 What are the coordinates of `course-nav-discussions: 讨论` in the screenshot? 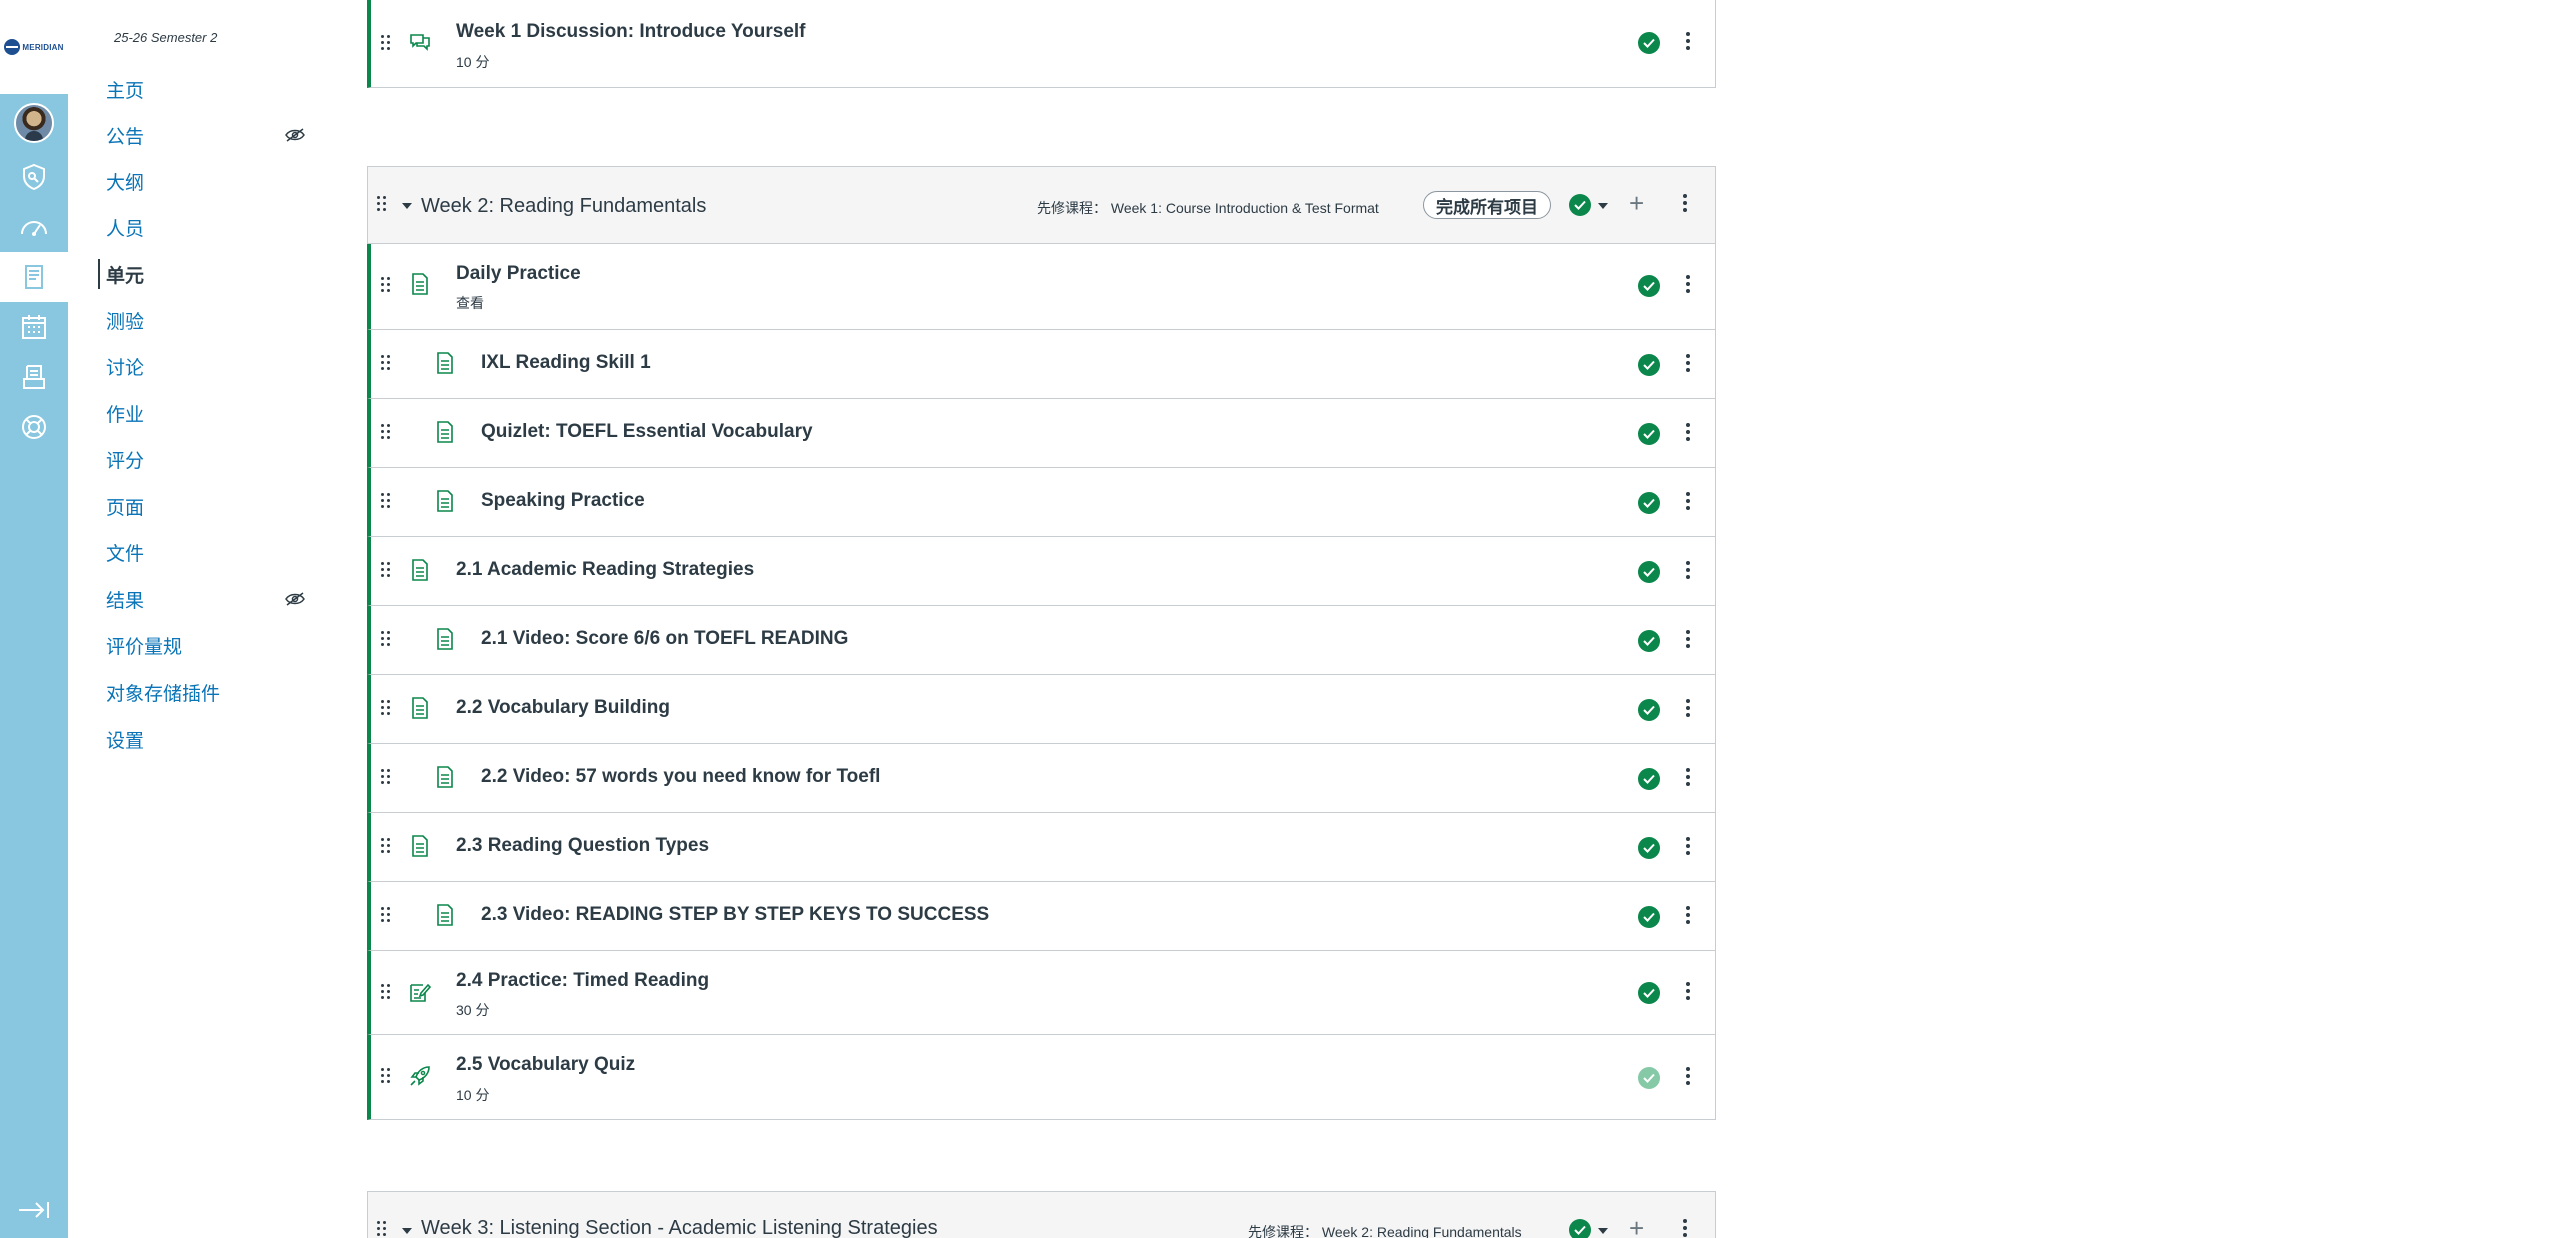 It's located at (206, 366).